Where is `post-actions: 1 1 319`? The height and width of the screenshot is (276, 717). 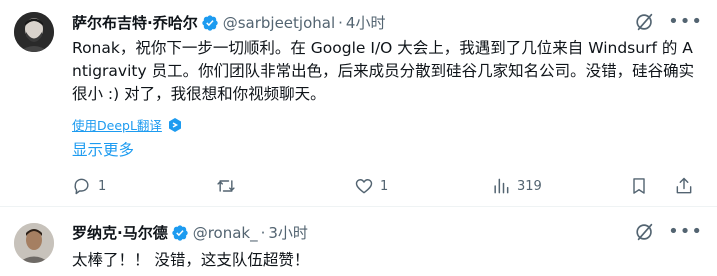 post-actions: 1 1 319 is located at coordinates (387, 188).